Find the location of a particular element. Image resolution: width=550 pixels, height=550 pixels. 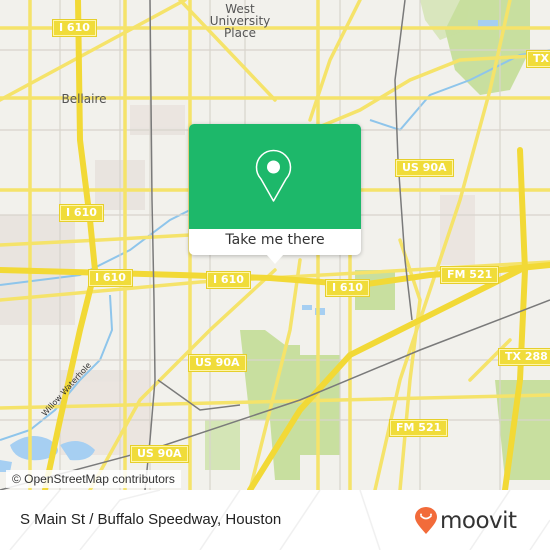

moovit-pin-icon is located at coordinates (426, 520).